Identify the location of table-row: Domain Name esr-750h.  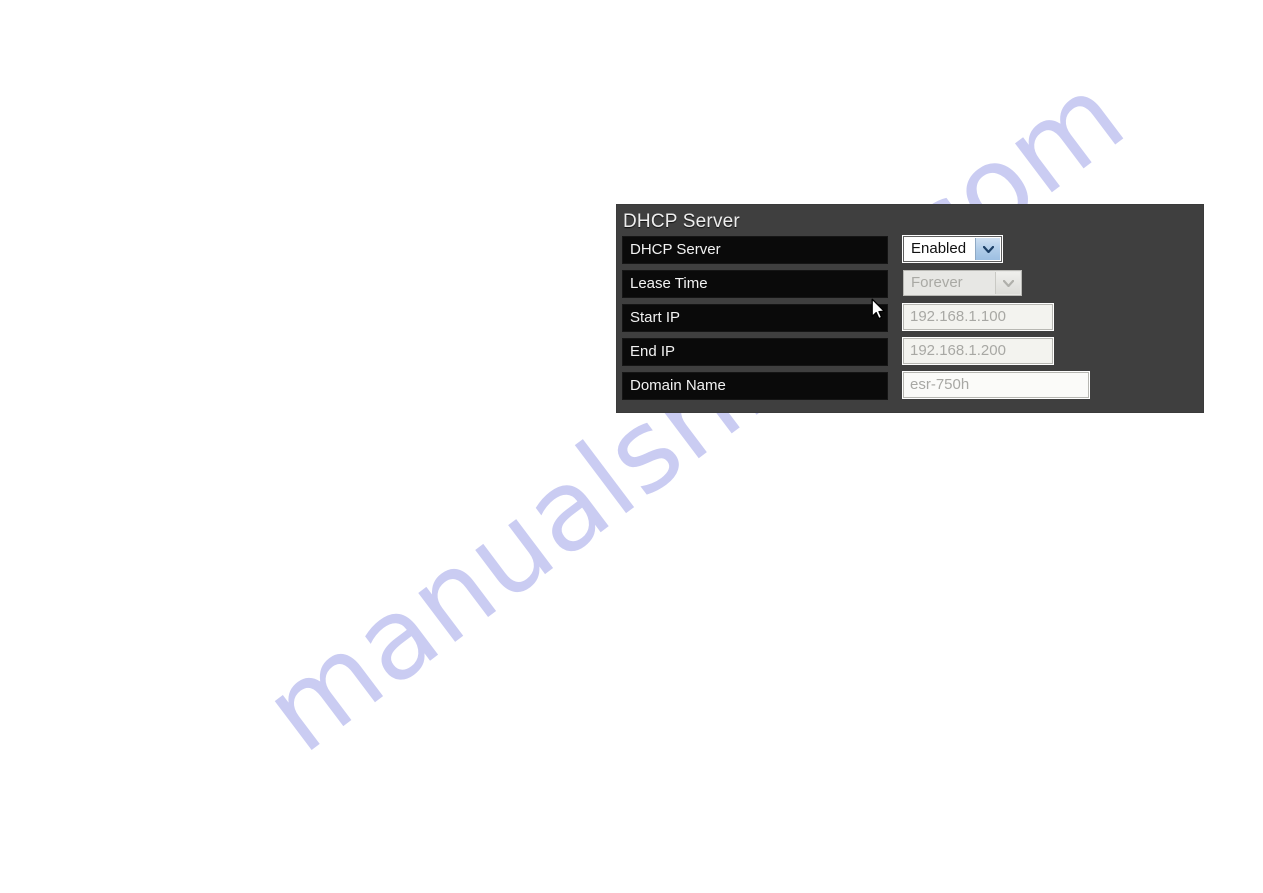
(910, 386).